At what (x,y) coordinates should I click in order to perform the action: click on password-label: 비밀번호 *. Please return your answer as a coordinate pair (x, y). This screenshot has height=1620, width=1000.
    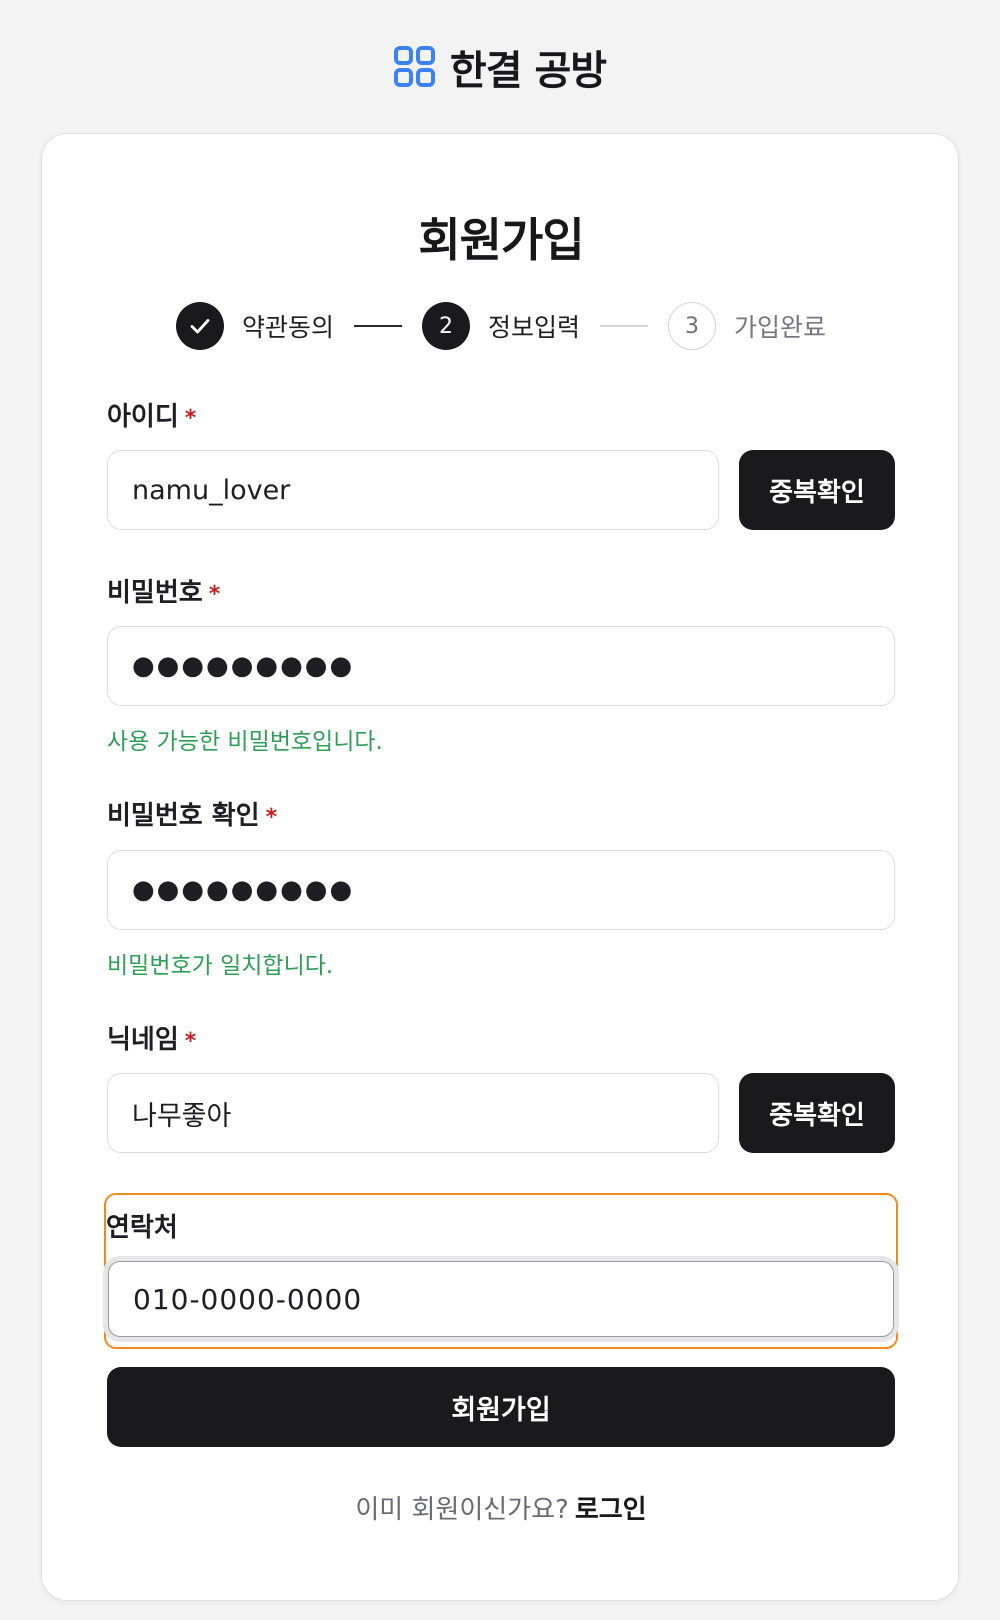
    Looking at the image, I should click on (163, 590).